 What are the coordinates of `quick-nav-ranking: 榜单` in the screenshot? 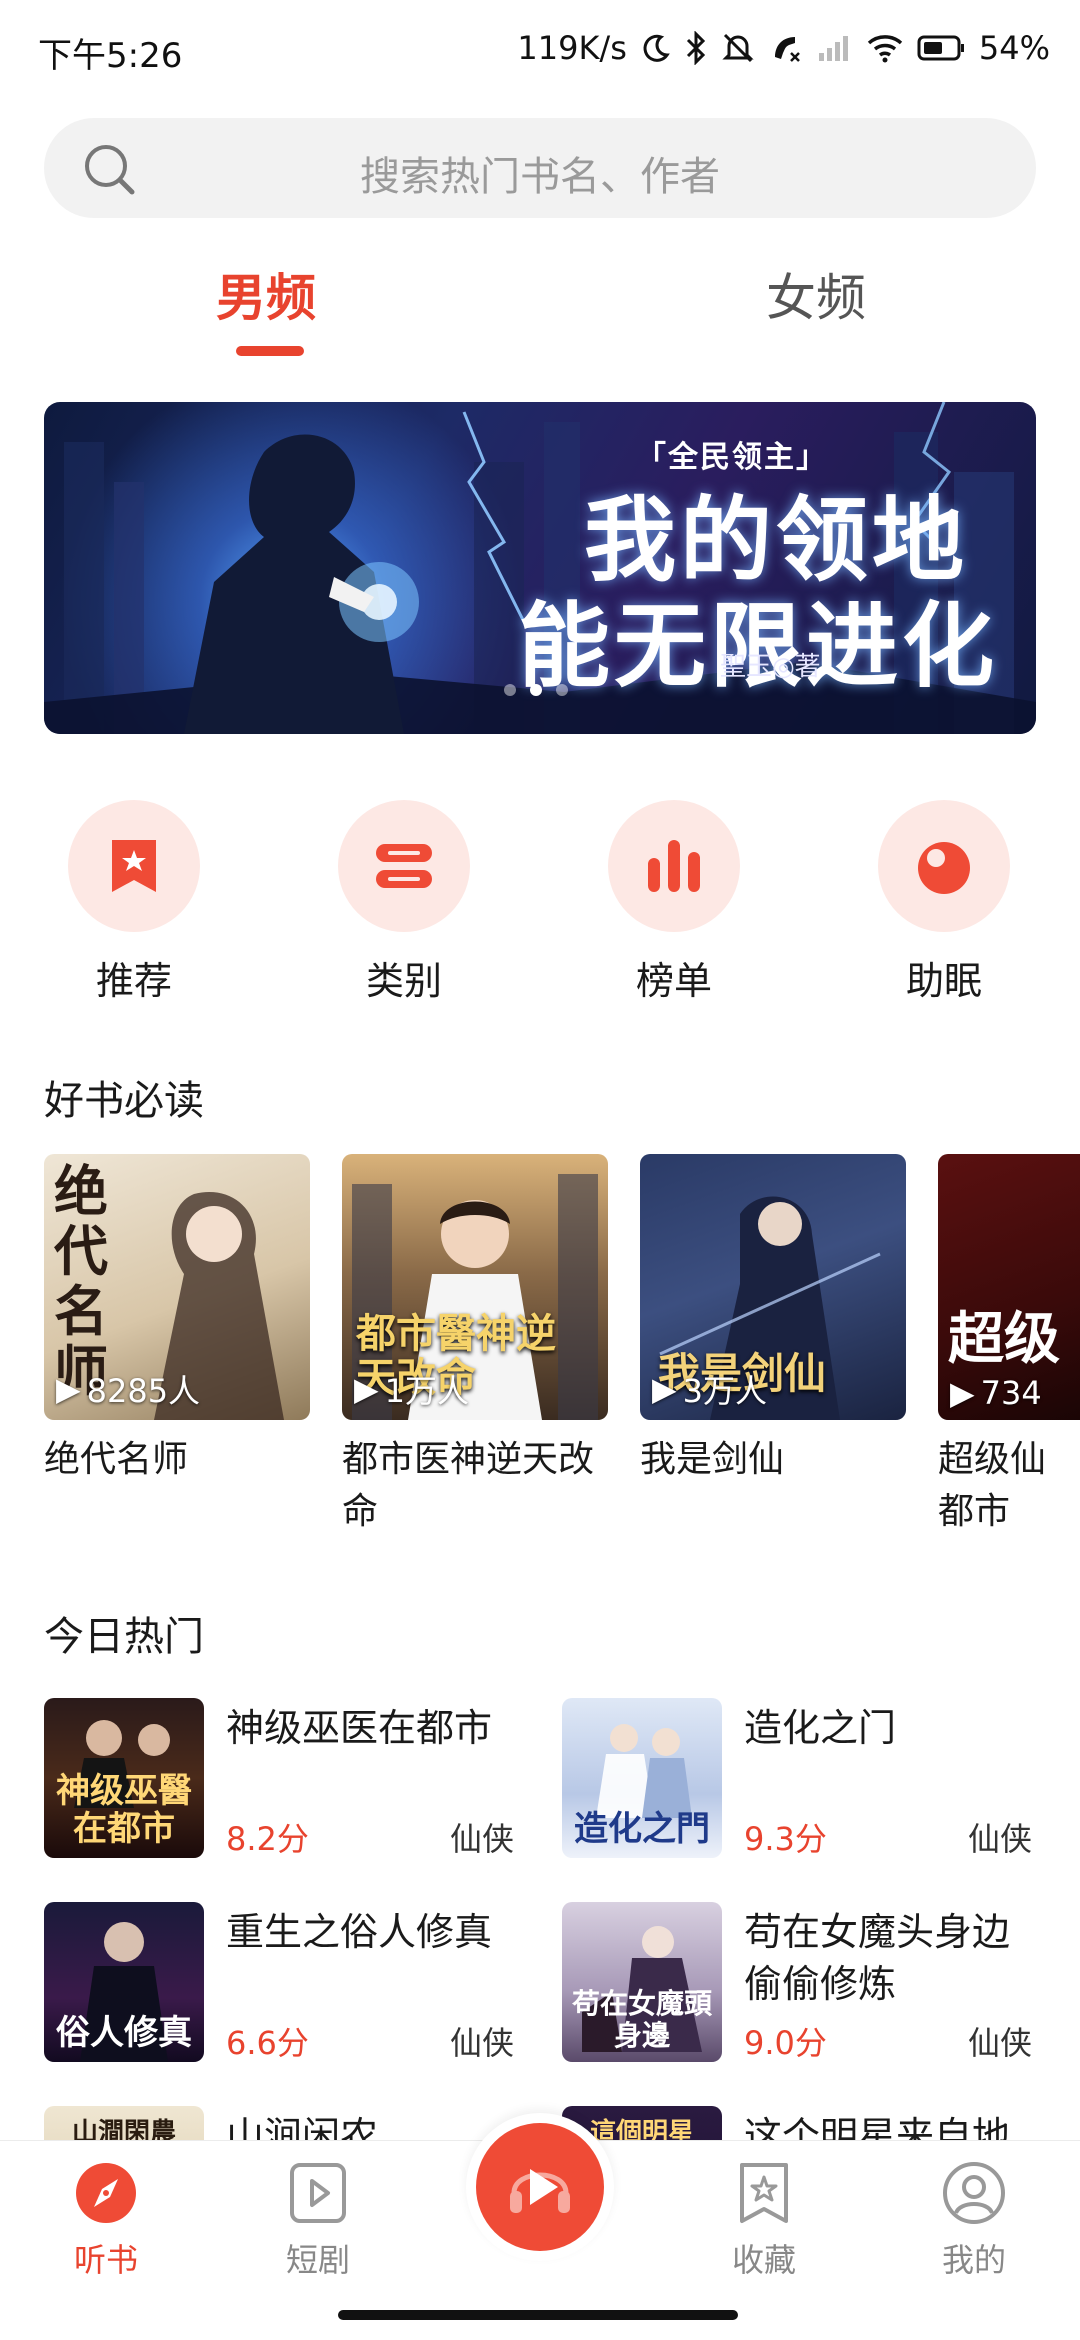 It's located at (674, 902).